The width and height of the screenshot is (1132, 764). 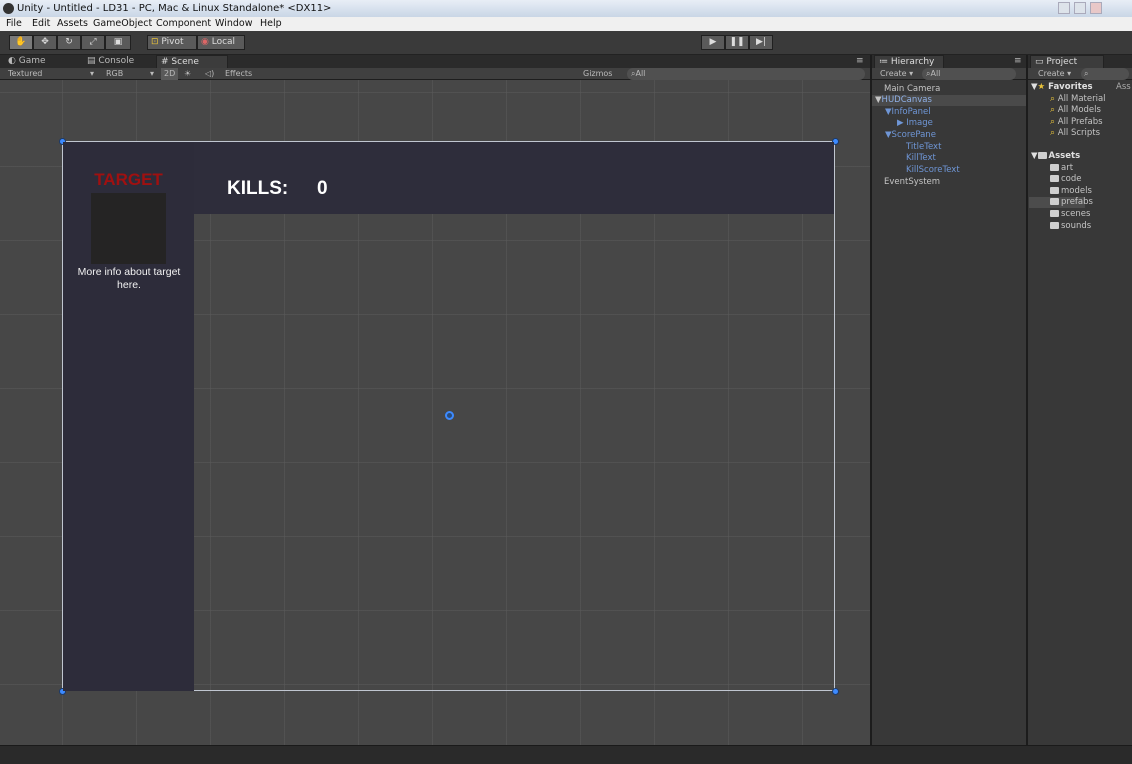 I want to click on favorite-label: All Prefabs, so click(x=1080, y=122).